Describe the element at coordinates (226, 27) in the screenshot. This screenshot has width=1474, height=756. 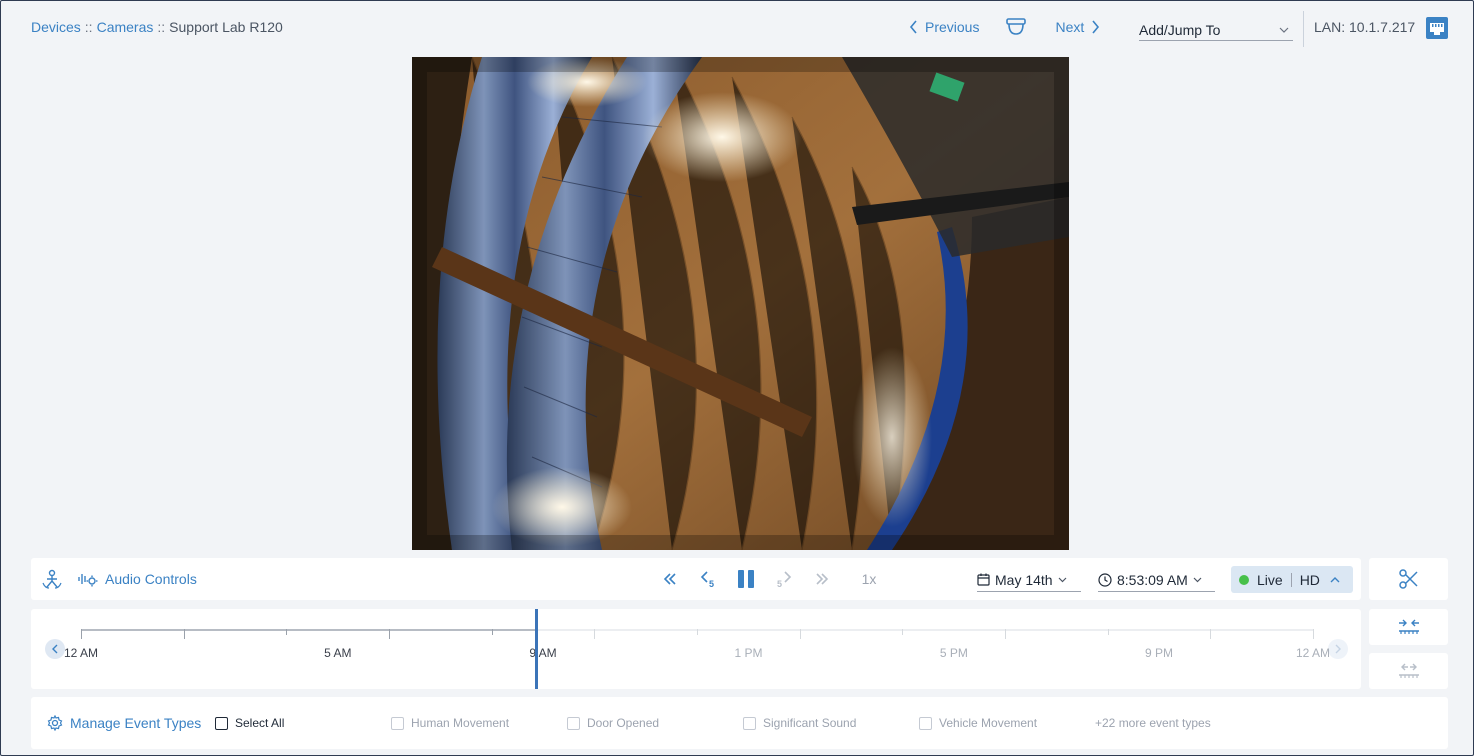
I see `breadcrumb-current: Support Lab R120` at that location.